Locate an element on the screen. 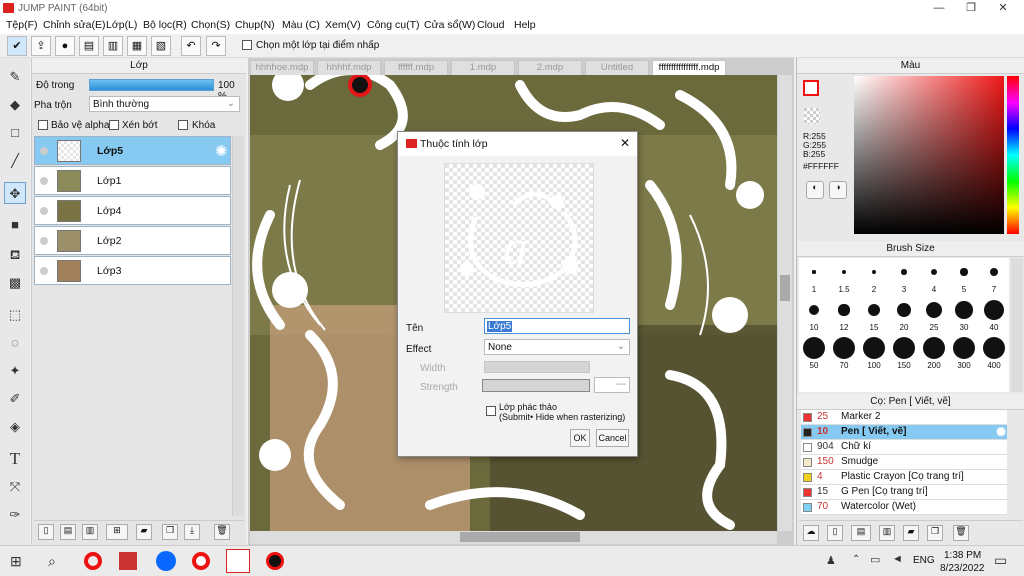  brush-item: 15 G Pen [Cọ trang trí] is located at coordinates (904, 492).